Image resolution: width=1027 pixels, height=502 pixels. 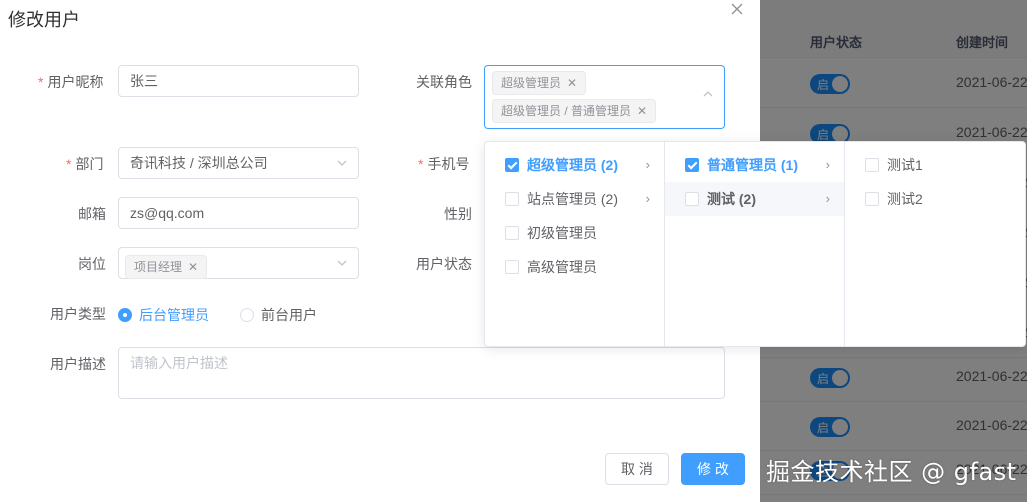 I want to click on user-type-radio-admin: 后台管理员, so click(x=163, y=315).